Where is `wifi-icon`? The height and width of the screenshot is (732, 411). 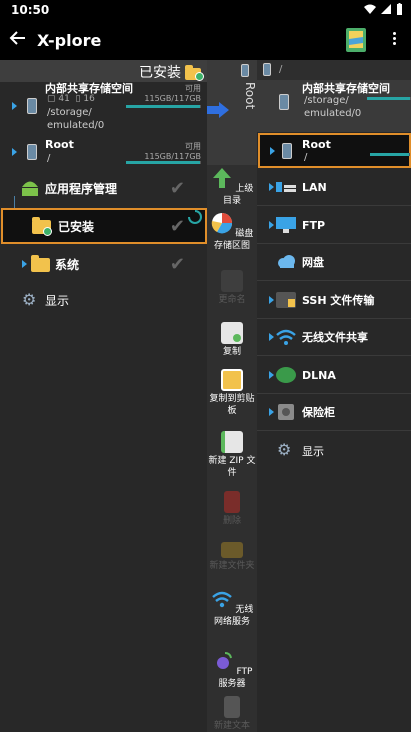 wifi-icon is located at coordinates (370, 9).